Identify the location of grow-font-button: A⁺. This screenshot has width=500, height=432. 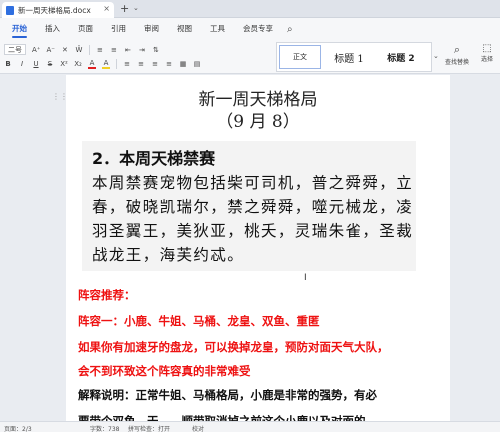
(36, 50).